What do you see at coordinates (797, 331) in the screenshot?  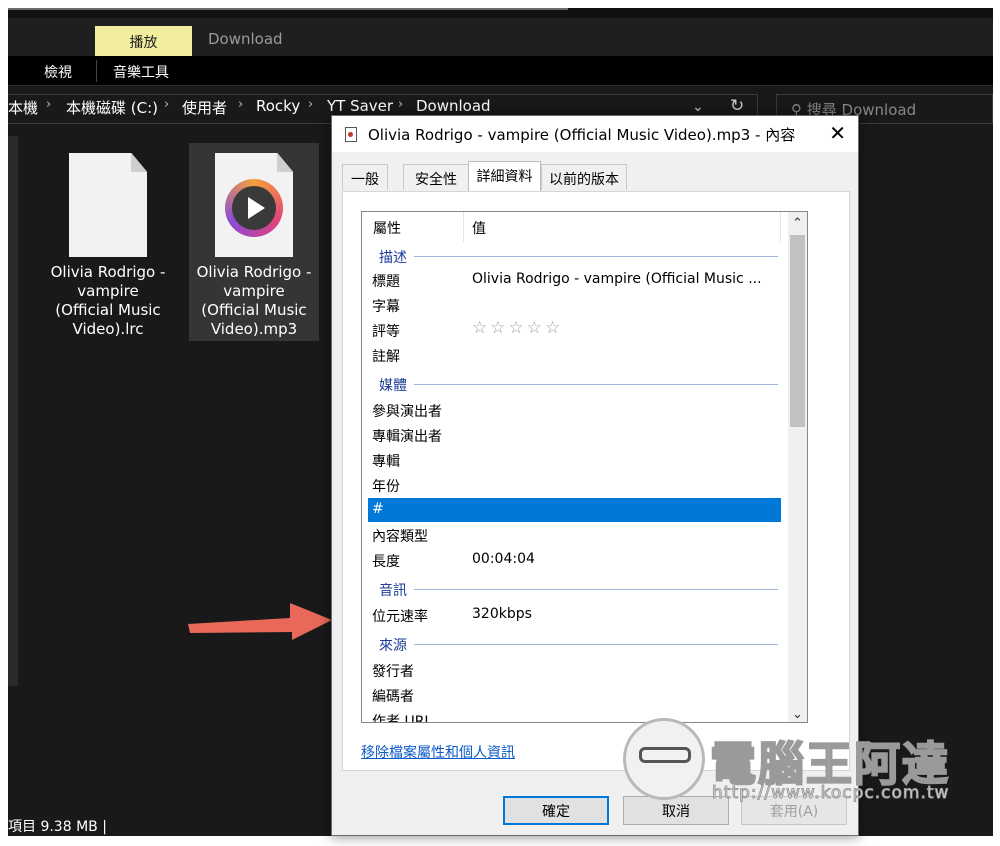 I see `scrollbar-thumb` at bounding box center [797, 331].